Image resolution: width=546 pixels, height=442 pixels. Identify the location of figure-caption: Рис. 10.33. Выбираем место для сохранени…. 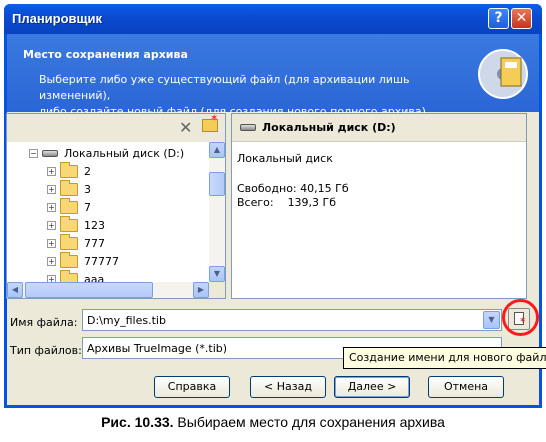
(273, 422).